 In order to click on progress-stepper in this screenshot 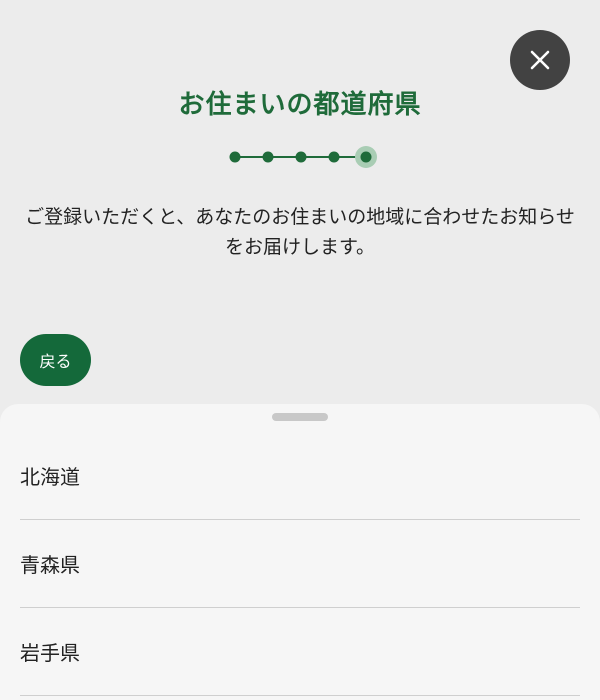, I will do `click(303, 157)`.